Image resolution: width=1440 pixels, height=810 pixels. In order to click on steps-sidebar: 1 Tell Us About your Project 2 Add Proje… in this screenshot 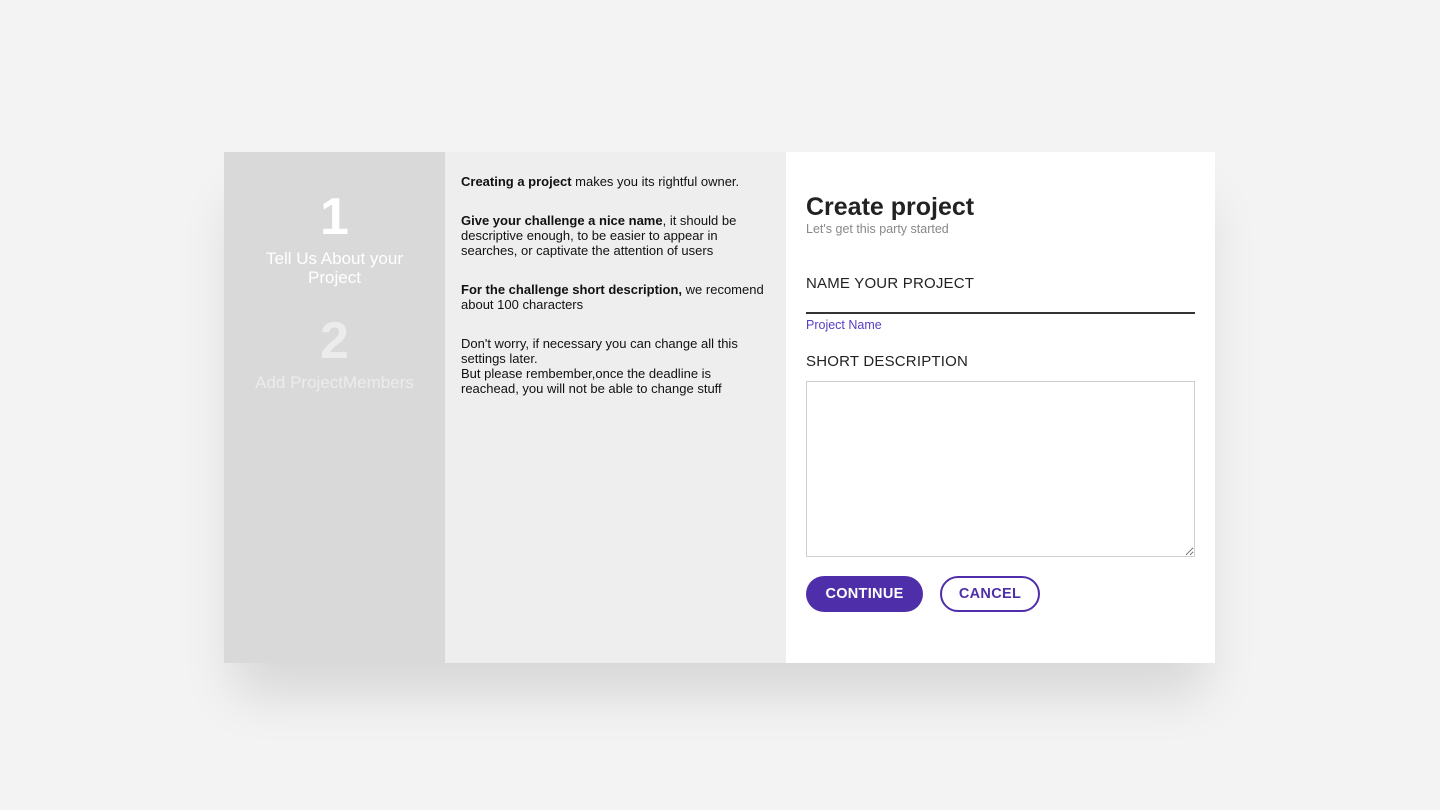, I will do `click(334, 407)`.